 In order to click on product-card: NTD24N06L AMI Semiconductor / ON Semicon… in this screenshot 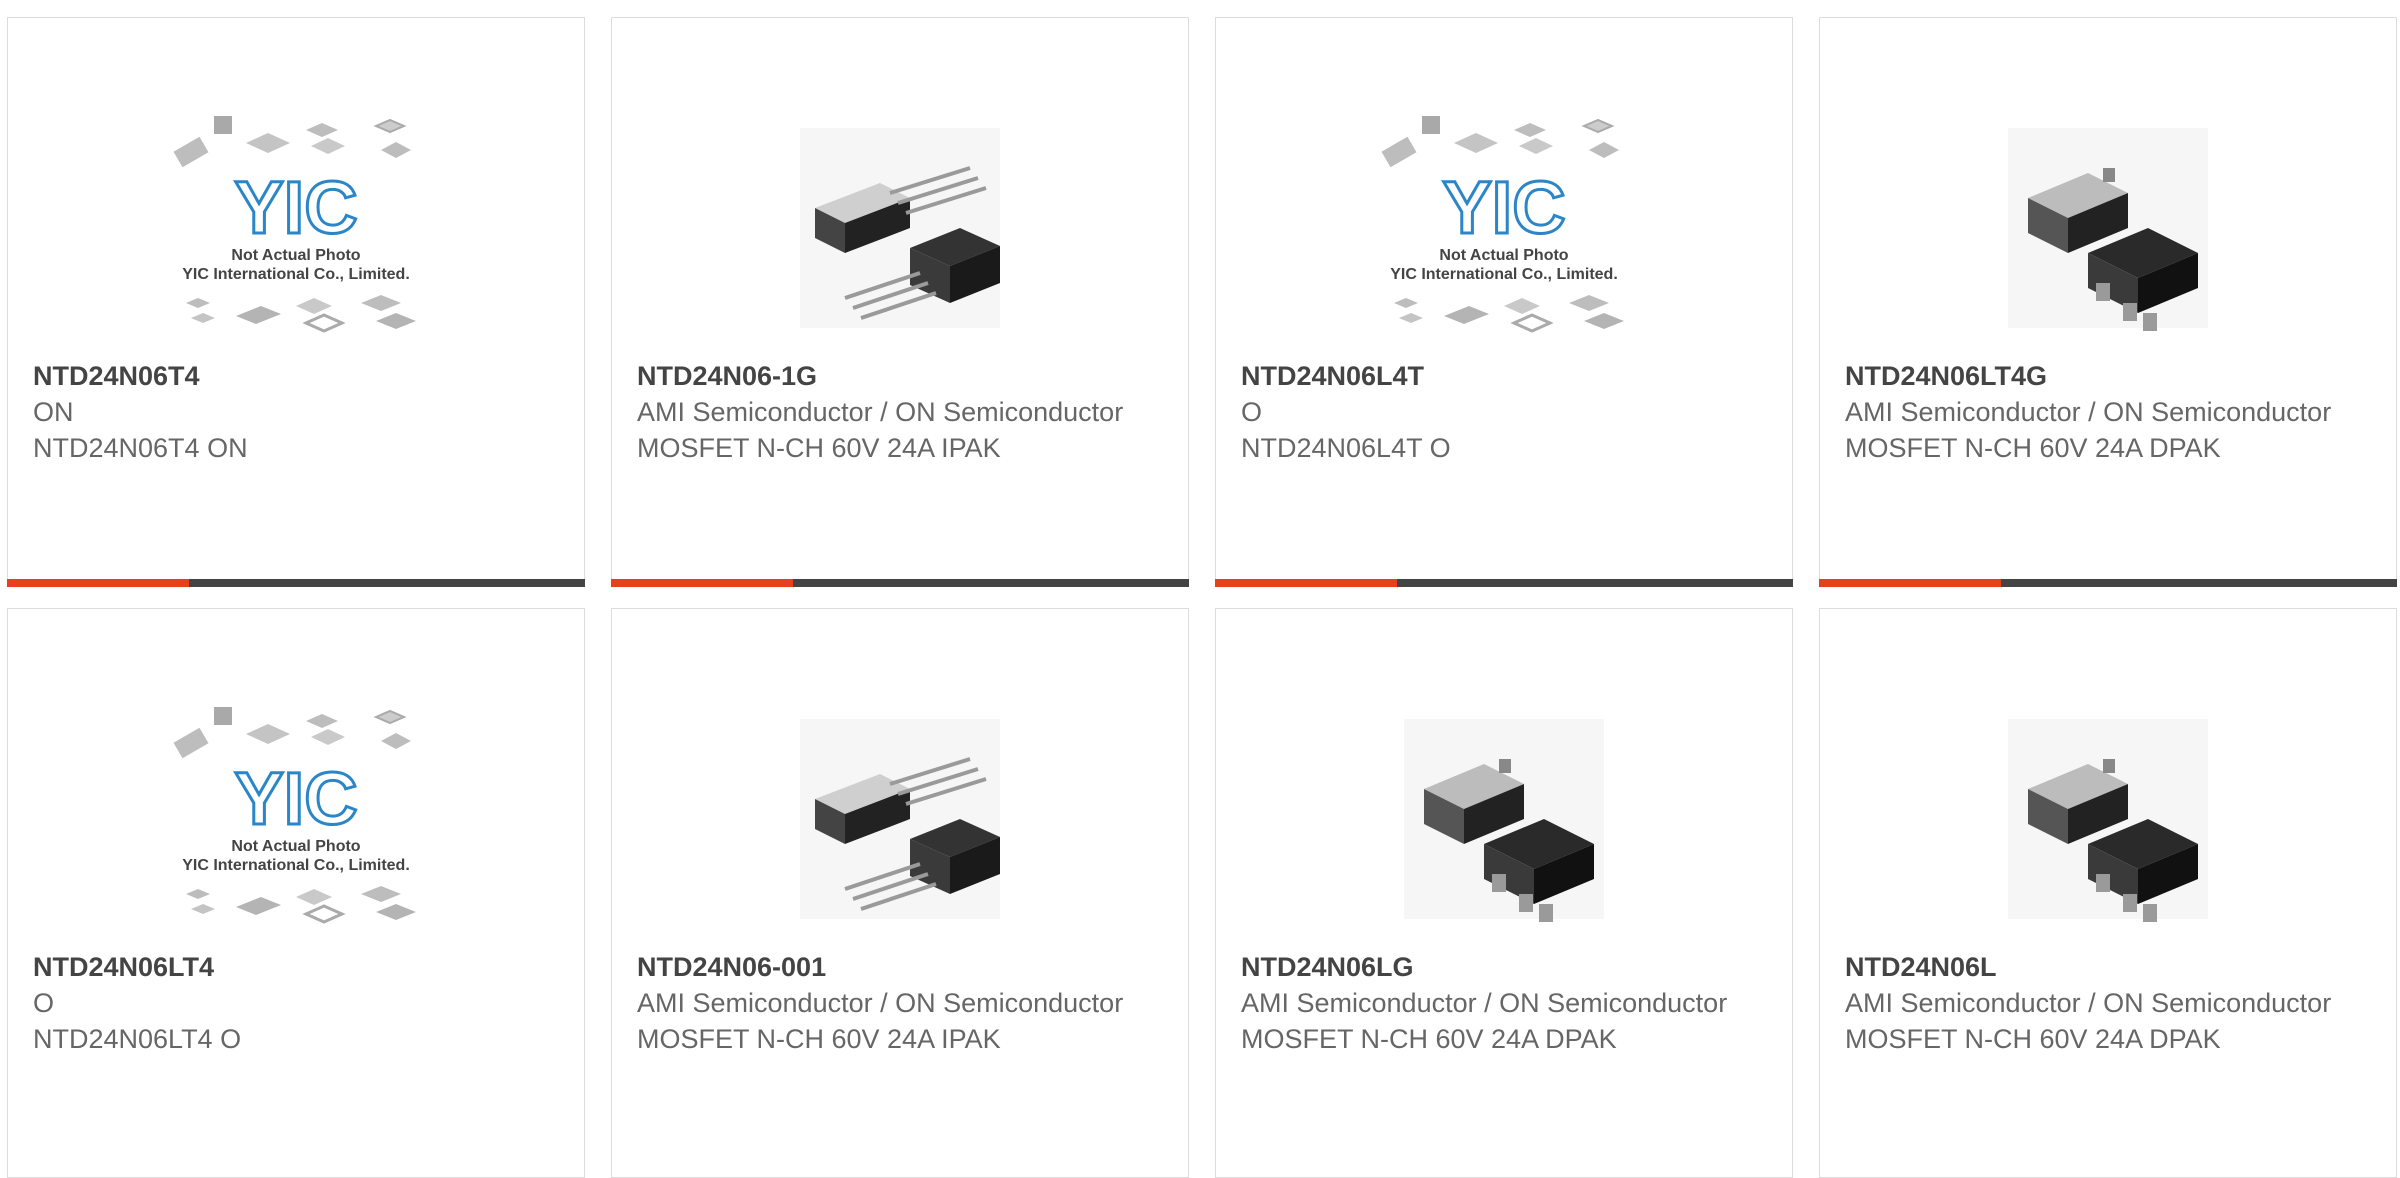, I will do `click(2108, 893)`.